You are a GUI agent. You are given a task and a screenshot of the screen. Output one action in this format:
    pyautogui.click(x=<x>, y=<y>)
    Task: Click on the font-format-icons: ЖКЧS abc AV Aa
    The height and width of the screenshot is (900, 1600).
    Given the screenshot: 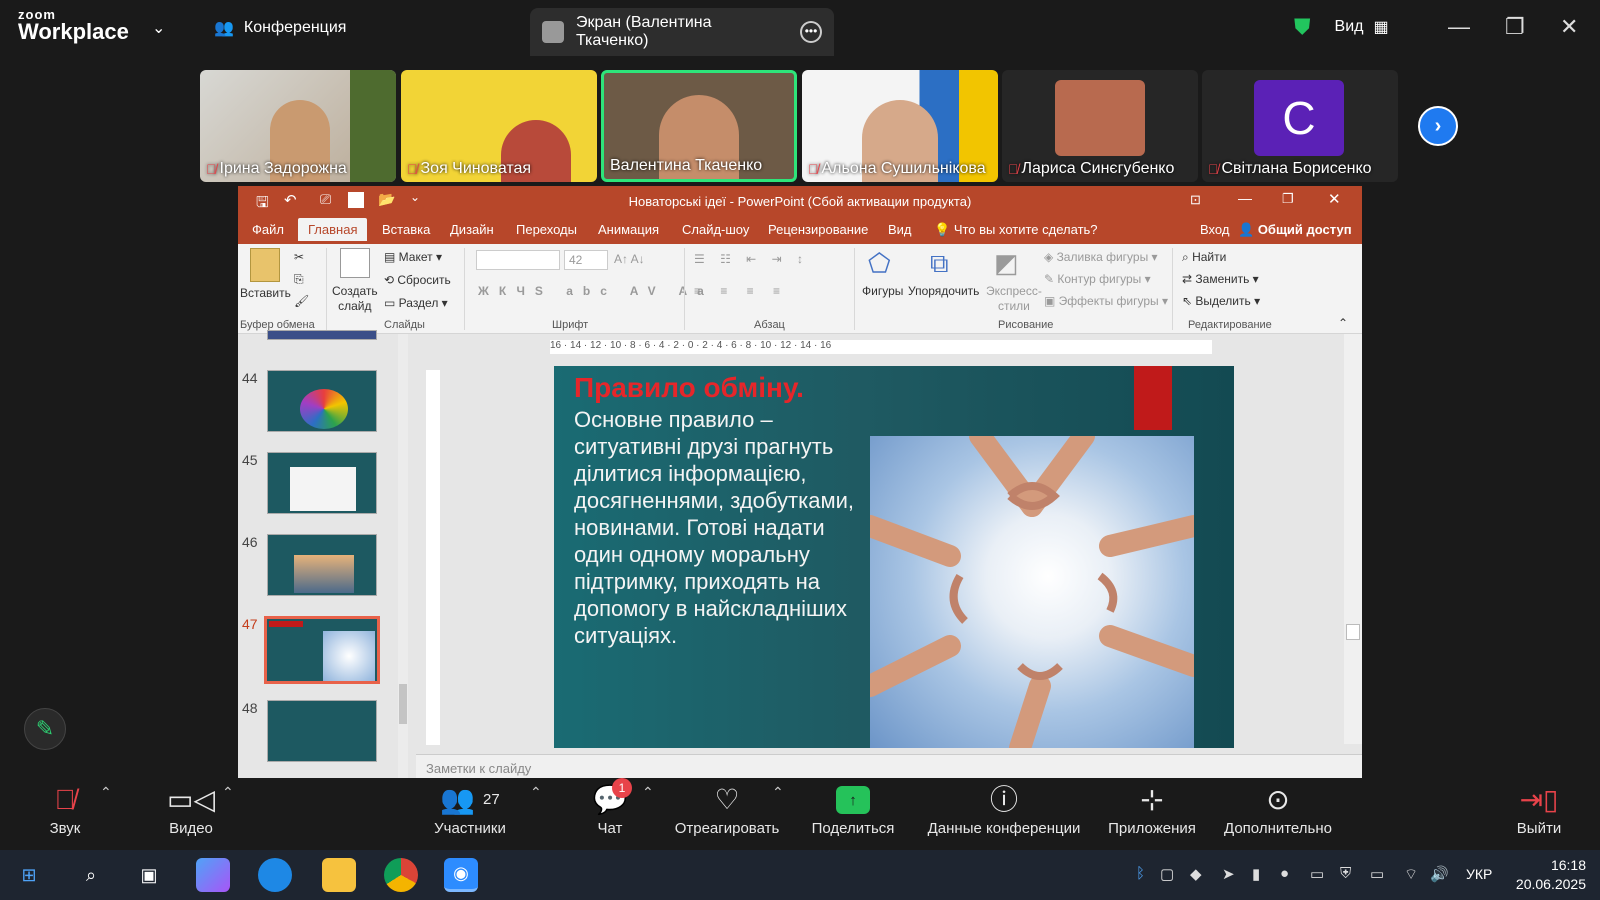 What is the action you would take?
    pyautogui.click(x=596, y=291)
    